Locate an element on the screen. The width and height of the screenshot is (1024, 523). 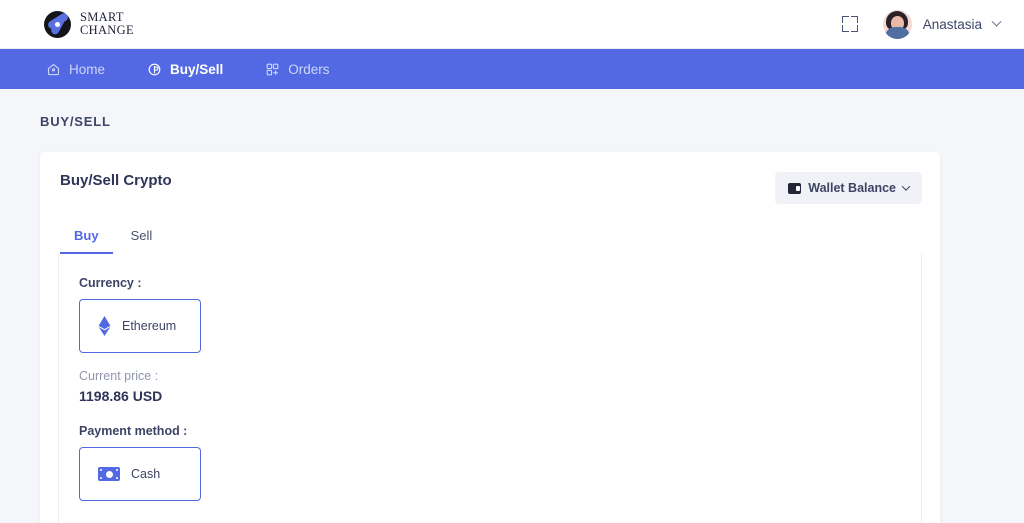
nav-item-home: Home is located at coordinates (75, 69).